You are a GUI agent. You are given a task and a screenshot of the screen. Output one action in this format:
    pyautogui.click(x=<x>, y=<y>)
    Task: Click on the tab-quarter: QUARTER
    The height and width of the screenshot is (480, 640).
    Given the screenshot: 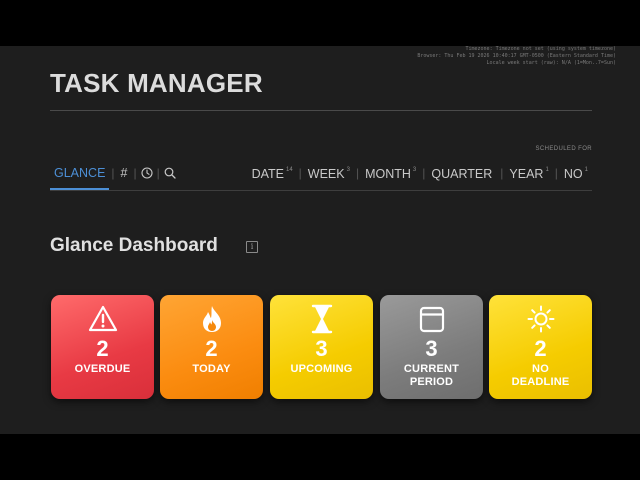 What is the action you would take?
    pyautogui.click(x=462, y=173)
    